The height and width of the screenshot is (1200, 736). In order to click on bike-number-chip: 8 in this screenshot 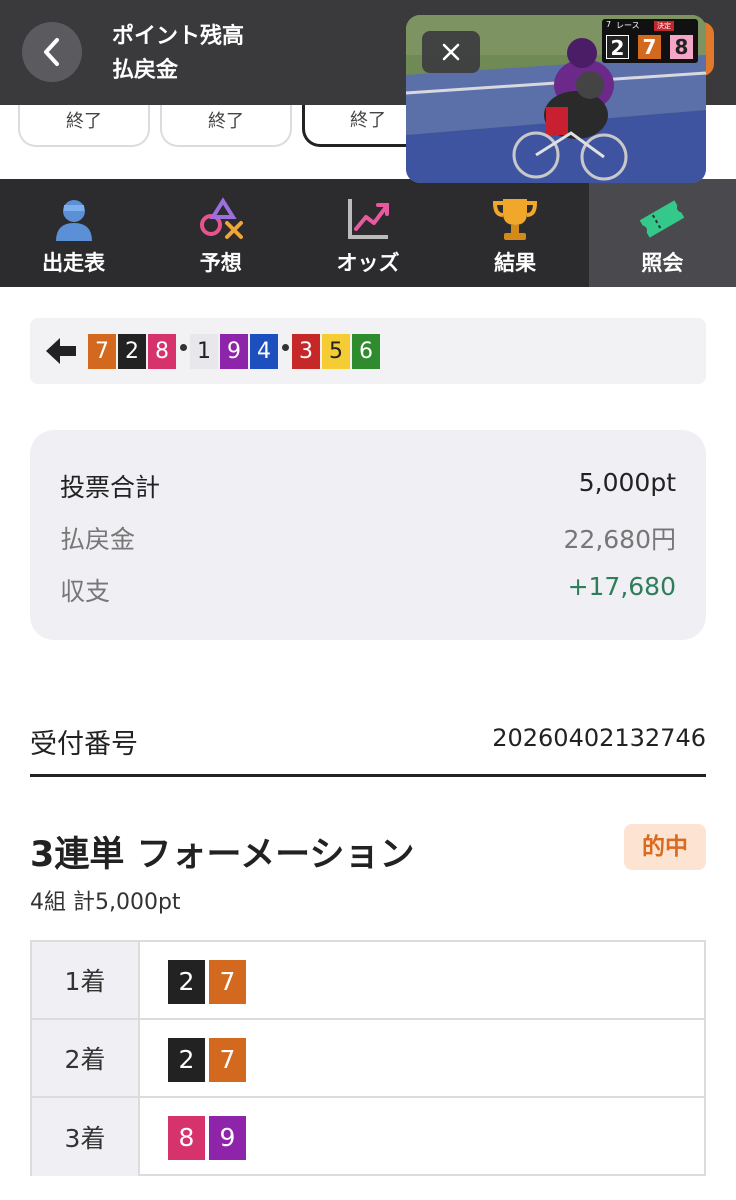, I will do `click(186, 1138)`.